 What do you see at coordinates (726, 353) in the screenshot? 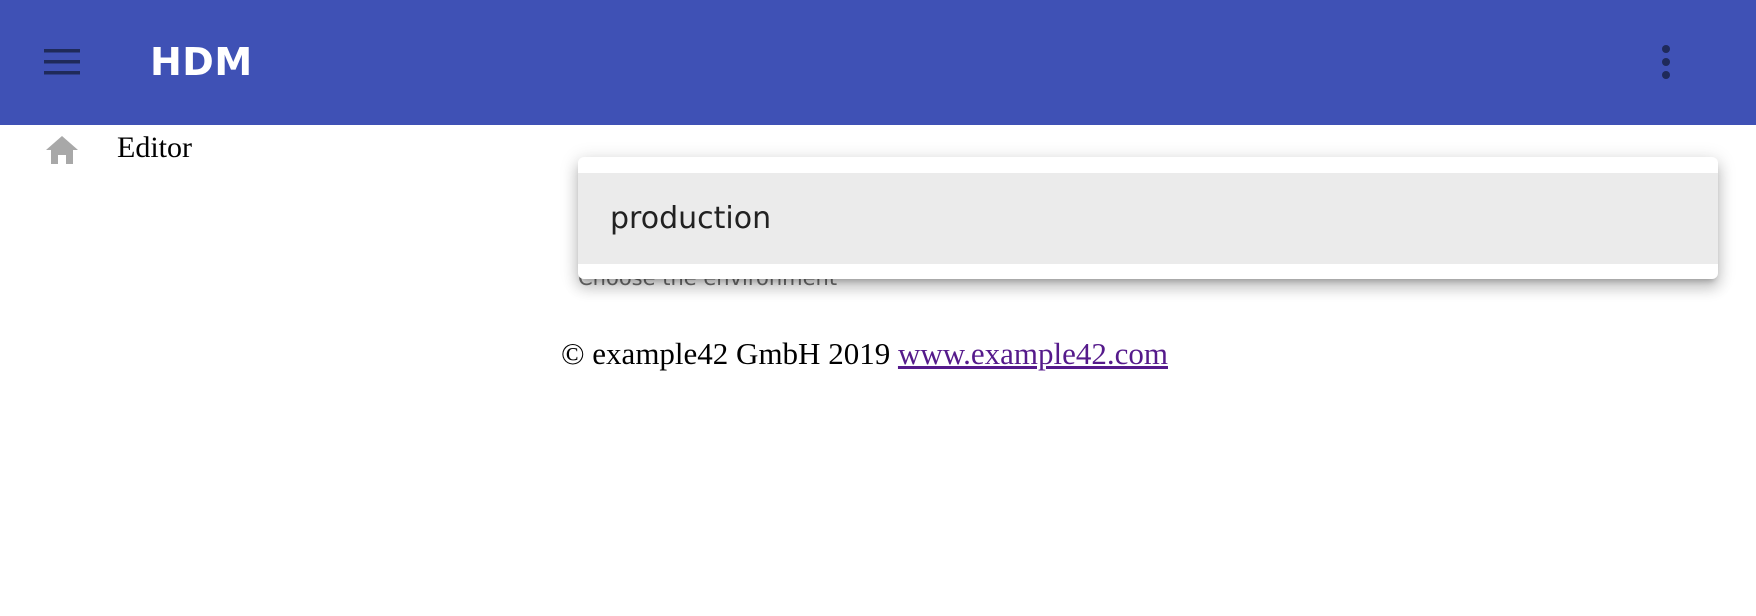
I see `footer-copyright: © example42 GmbH 2019` at bounding box center [726, 353].